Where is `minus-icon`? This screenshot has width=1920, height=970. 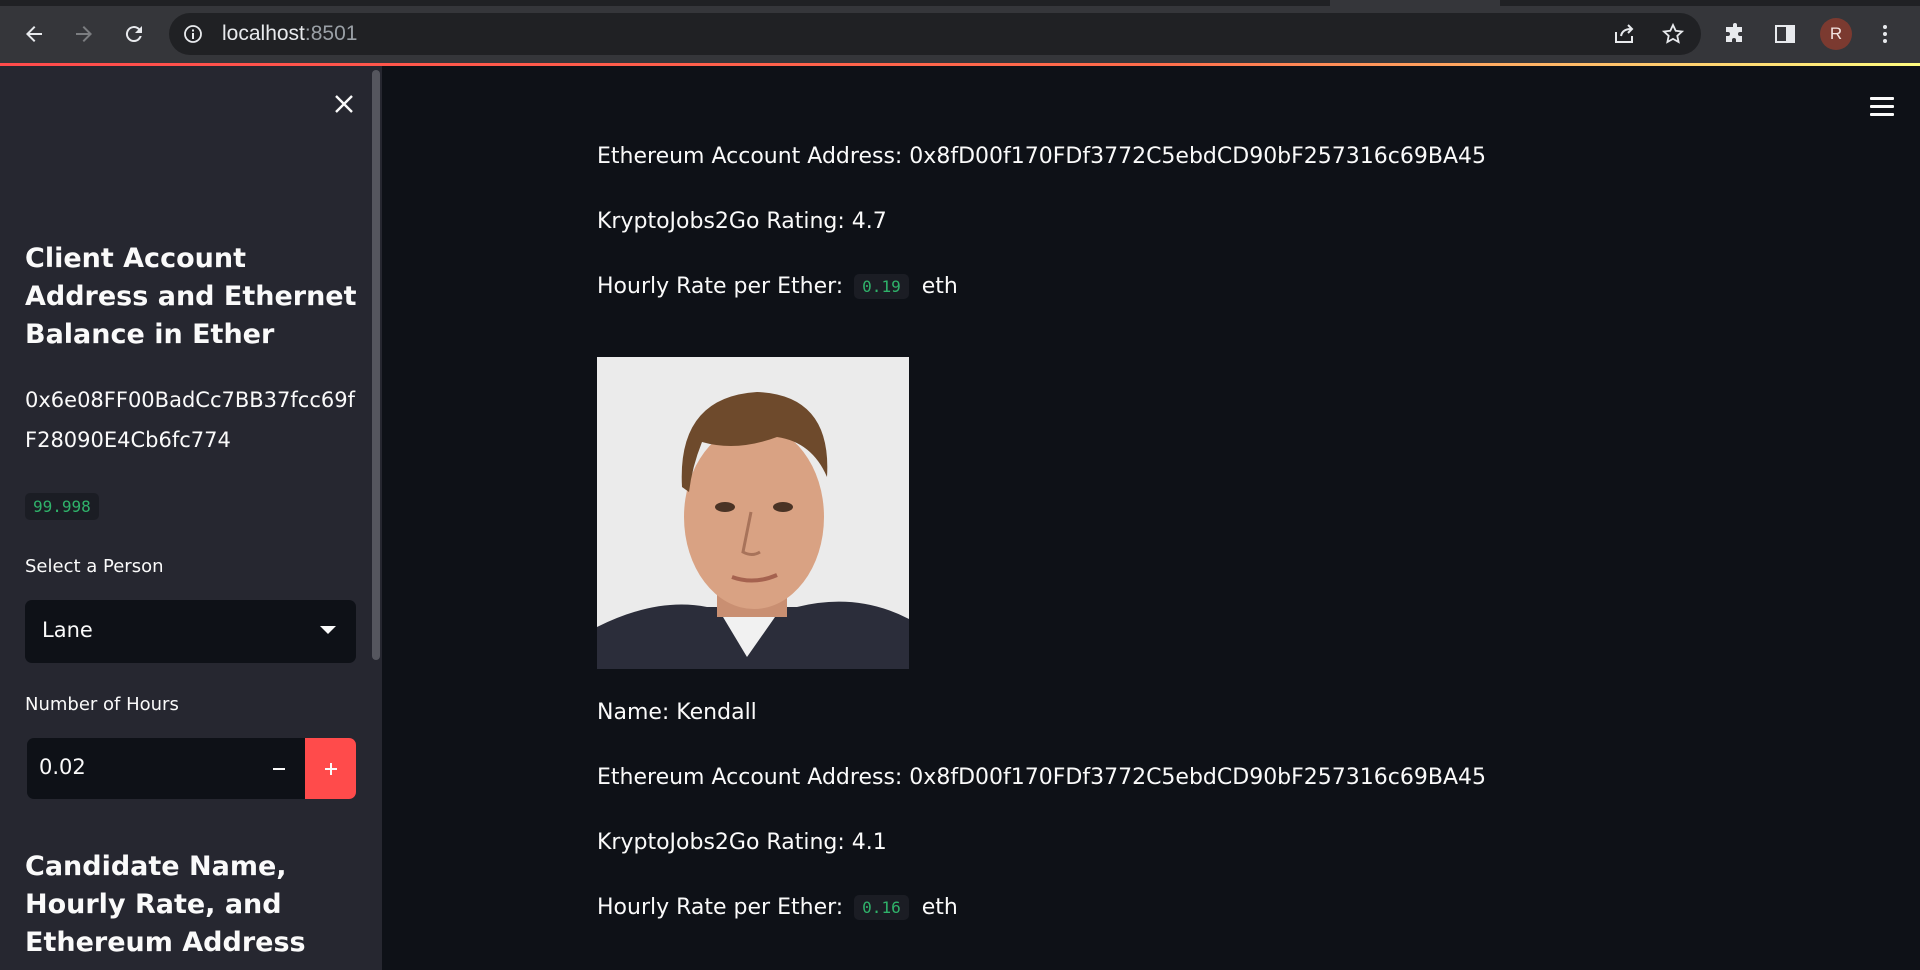
minus-icon is located at coordinates (279, 768).